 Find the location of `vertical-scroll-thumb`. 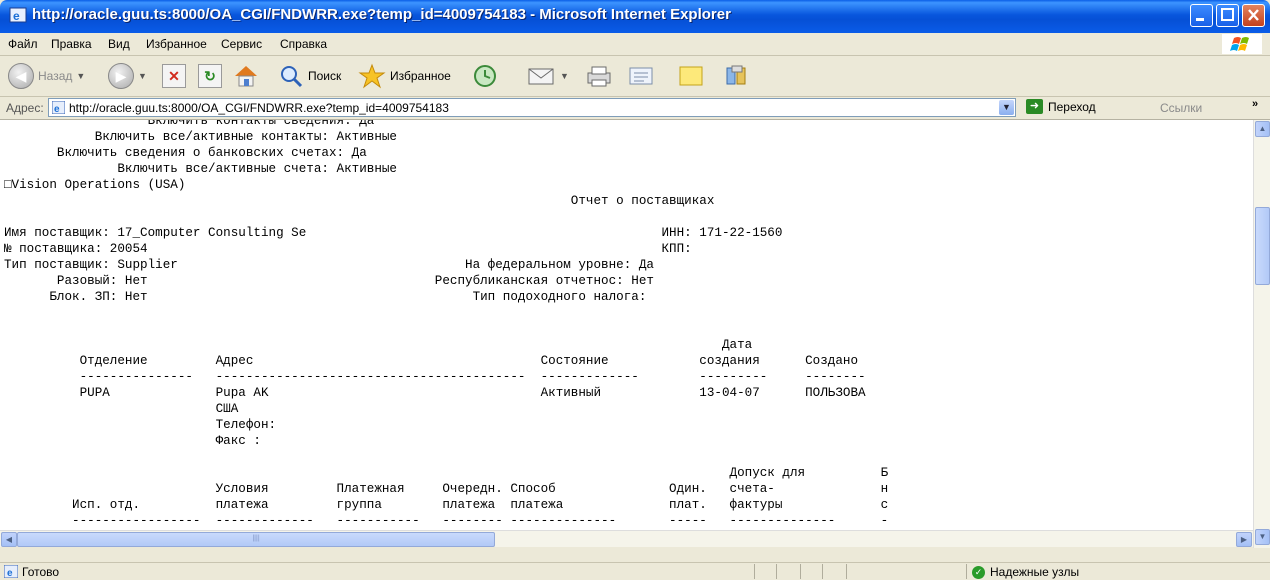

vertical-scroll-thumb is located at coordinates (1262, 246).